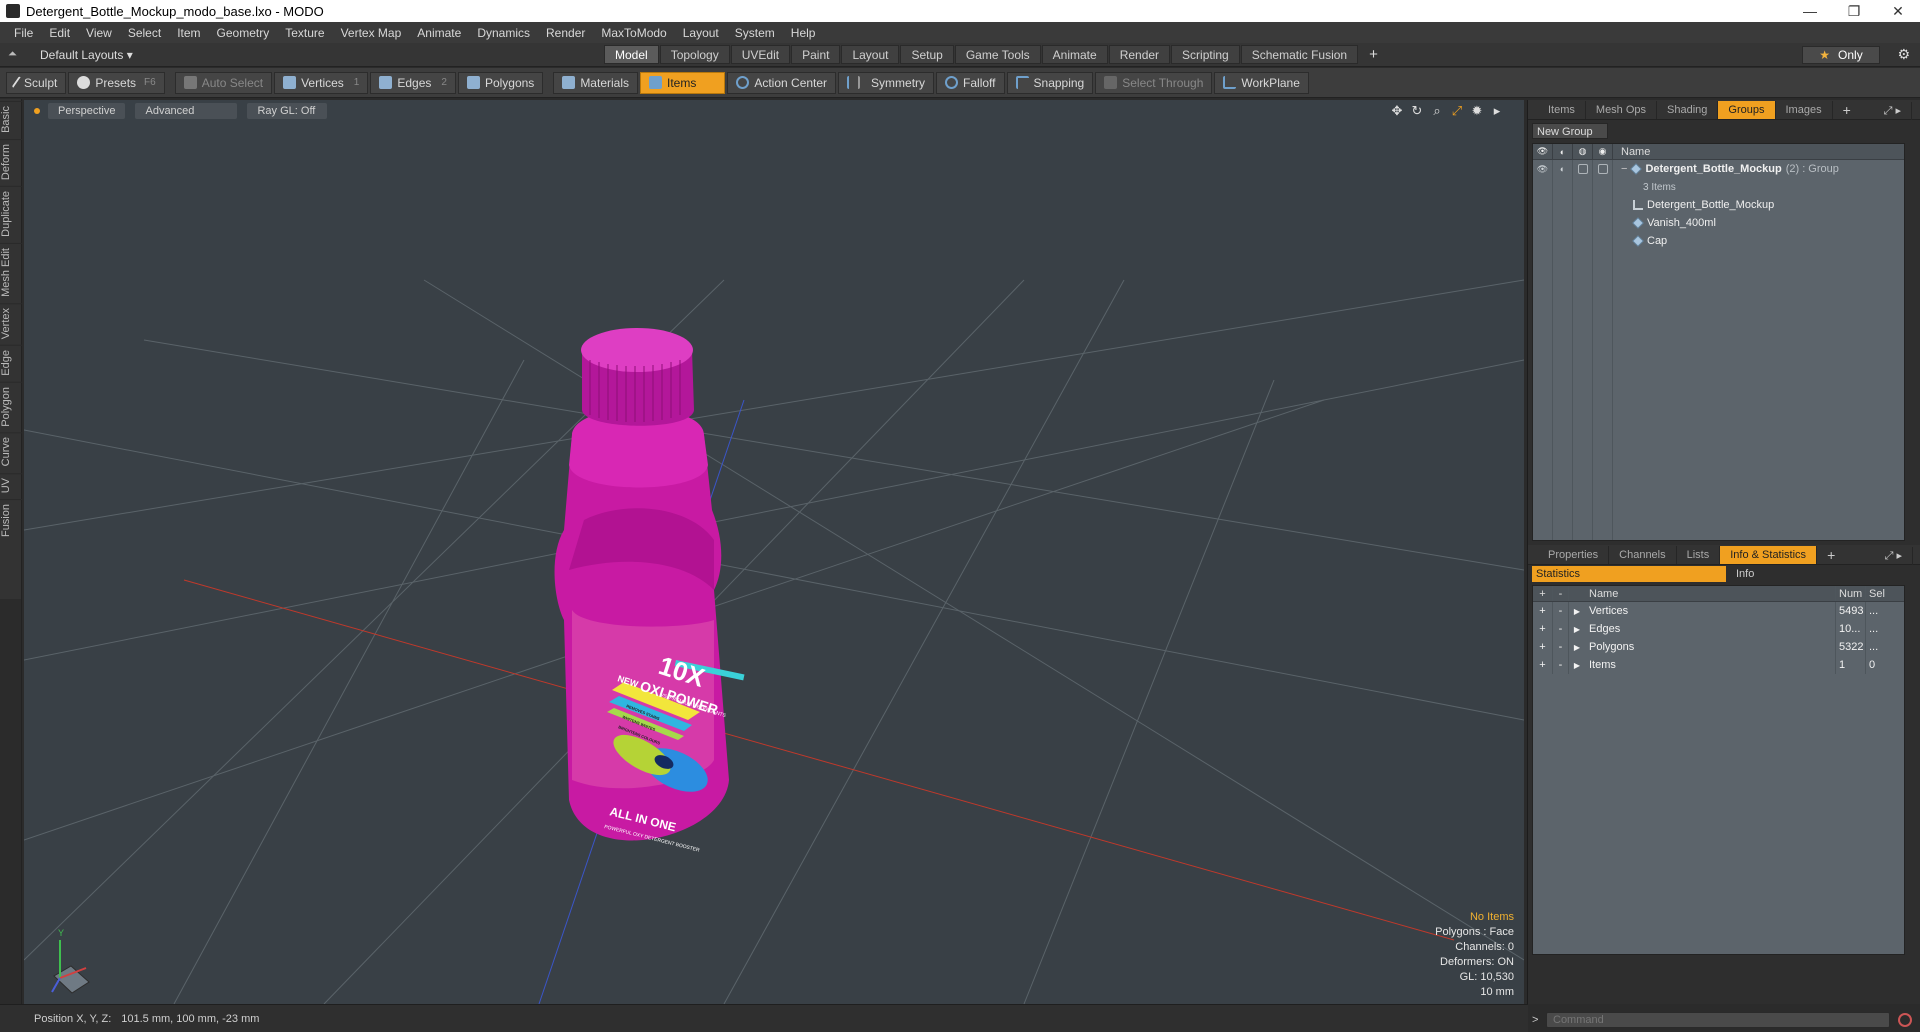 The image size is (1920, 1032). I want to click on tab-schematic-fusion: Schematic Fusion, so click(1299, 54).